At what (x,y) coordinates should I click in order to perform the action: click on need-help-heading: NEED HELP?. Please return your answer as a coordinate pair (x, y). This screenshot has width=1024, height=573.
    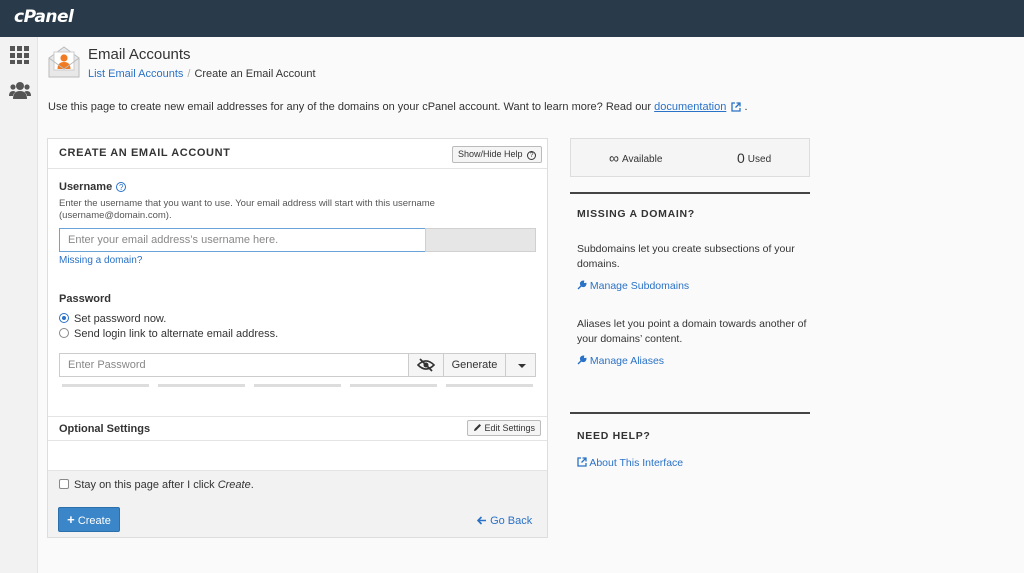
    Looking at the image, I should click on (614, 436).